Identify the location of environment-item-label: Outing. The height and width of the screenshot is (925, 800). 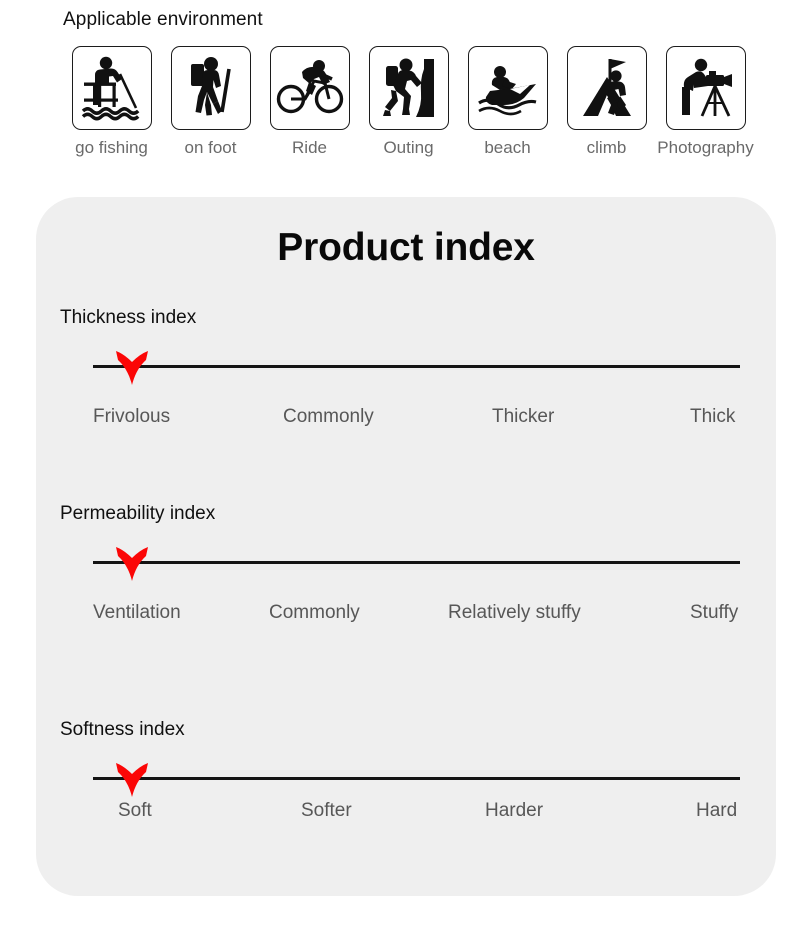
(408, 147).